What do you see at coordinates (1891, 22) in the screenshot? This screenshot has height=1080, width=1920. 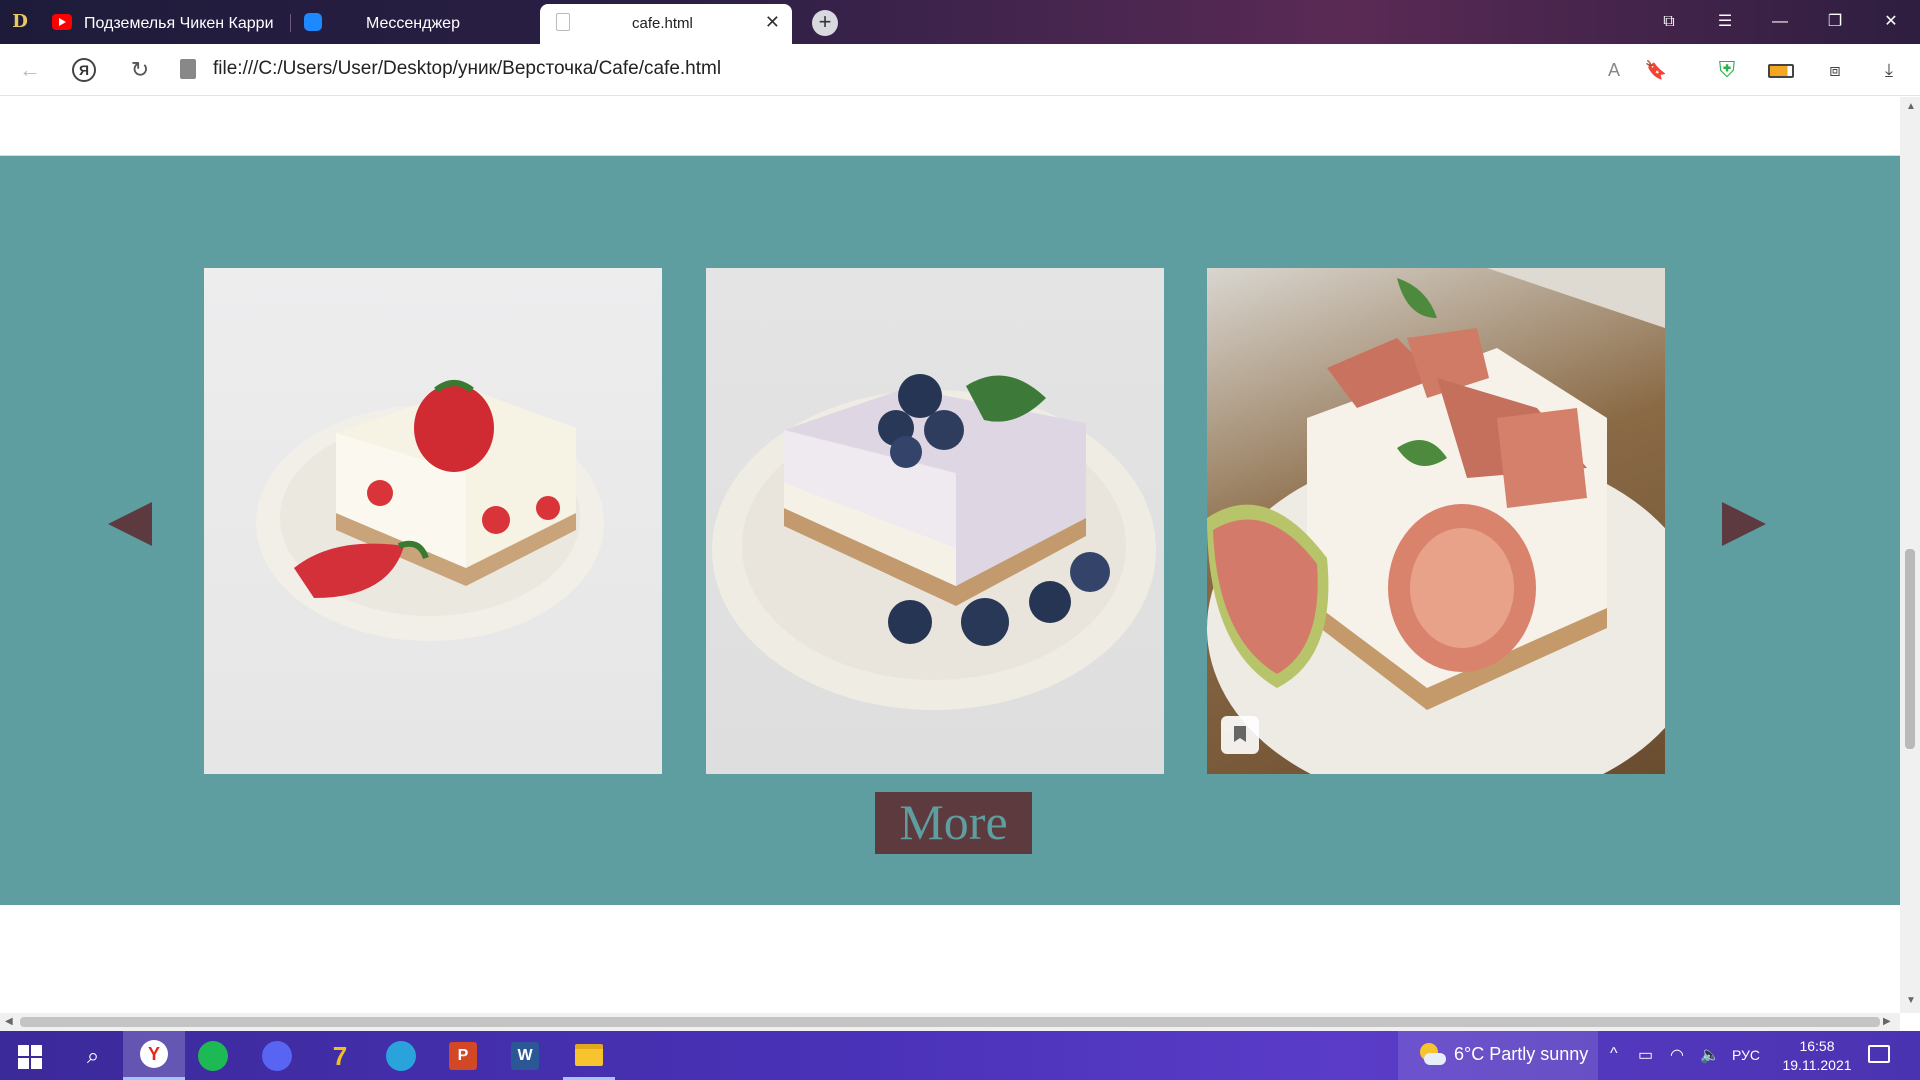 I see `close-window-button: ✕` at bounding box center [1891, 22].